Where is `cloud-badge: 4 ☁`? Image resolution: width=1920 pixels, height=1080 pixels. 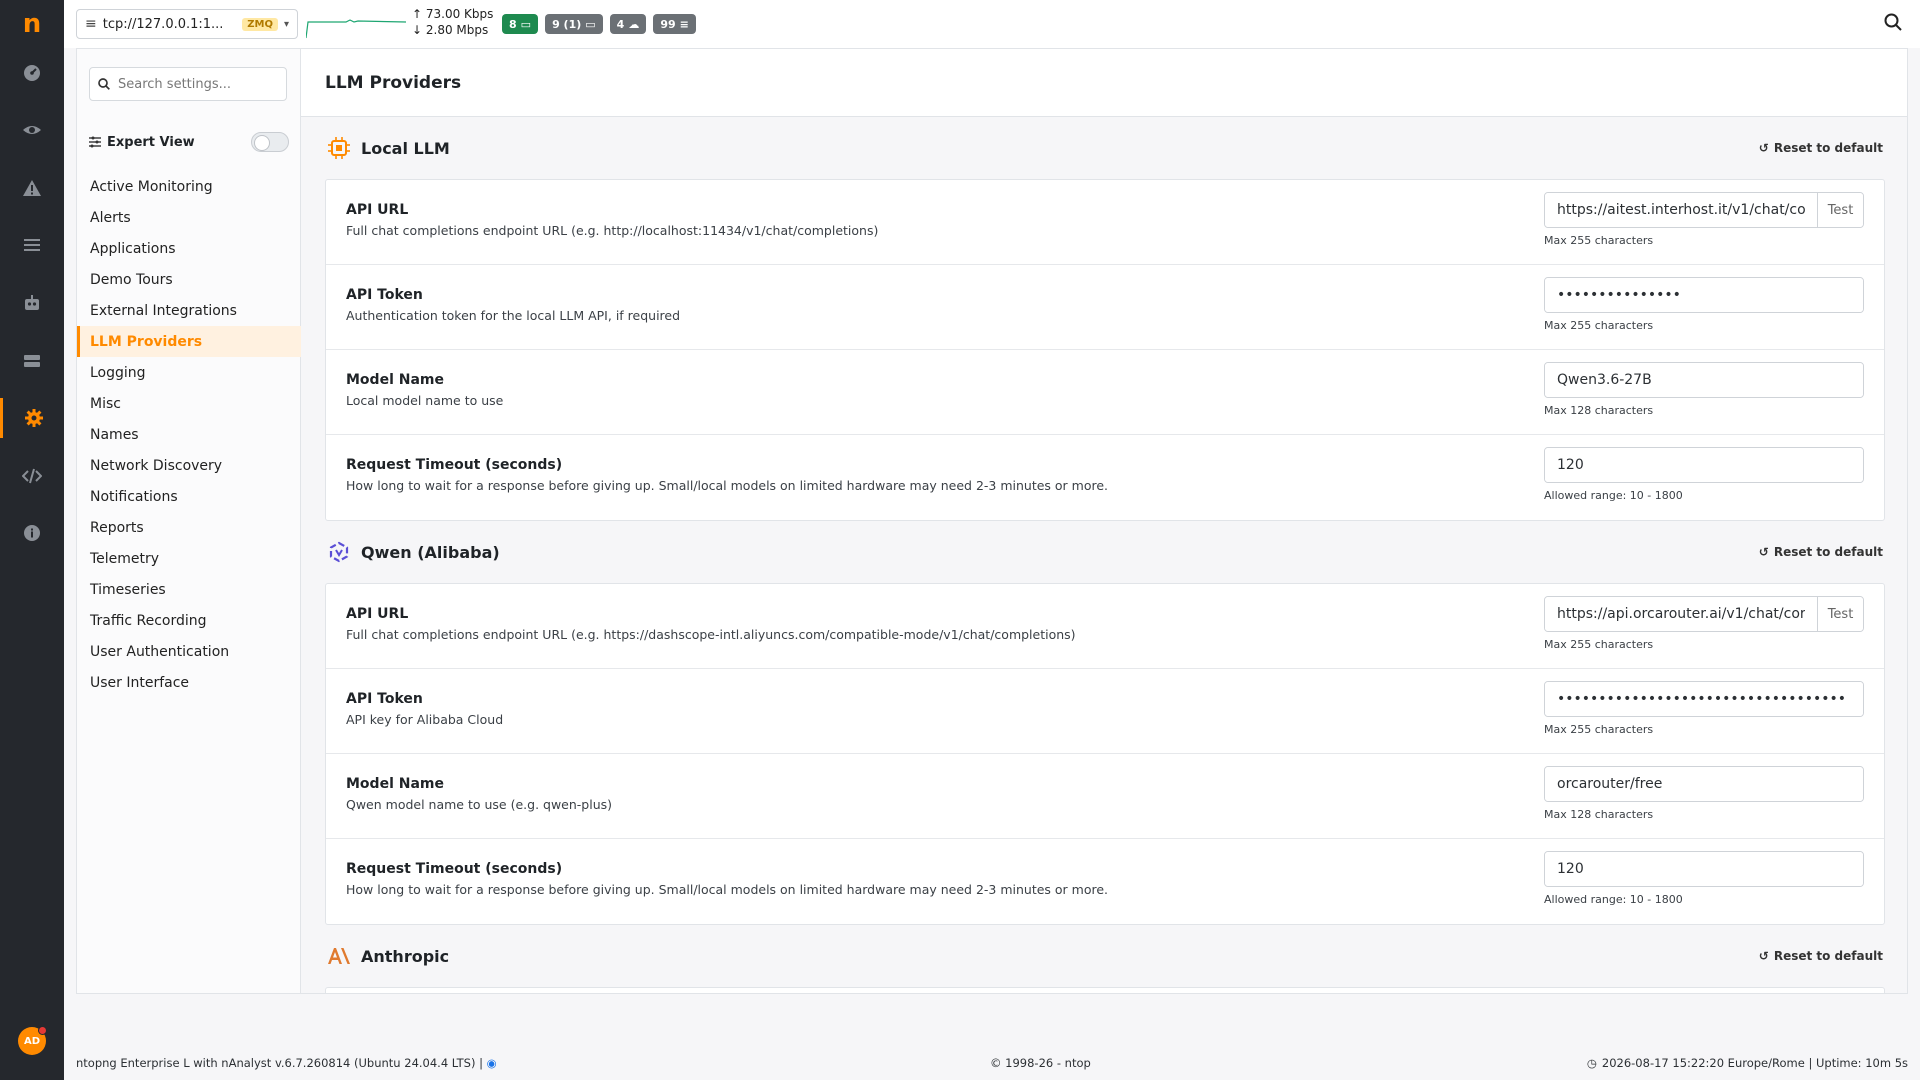 cloud-badge: 4 ☁ is located at coordinates (628, 24).